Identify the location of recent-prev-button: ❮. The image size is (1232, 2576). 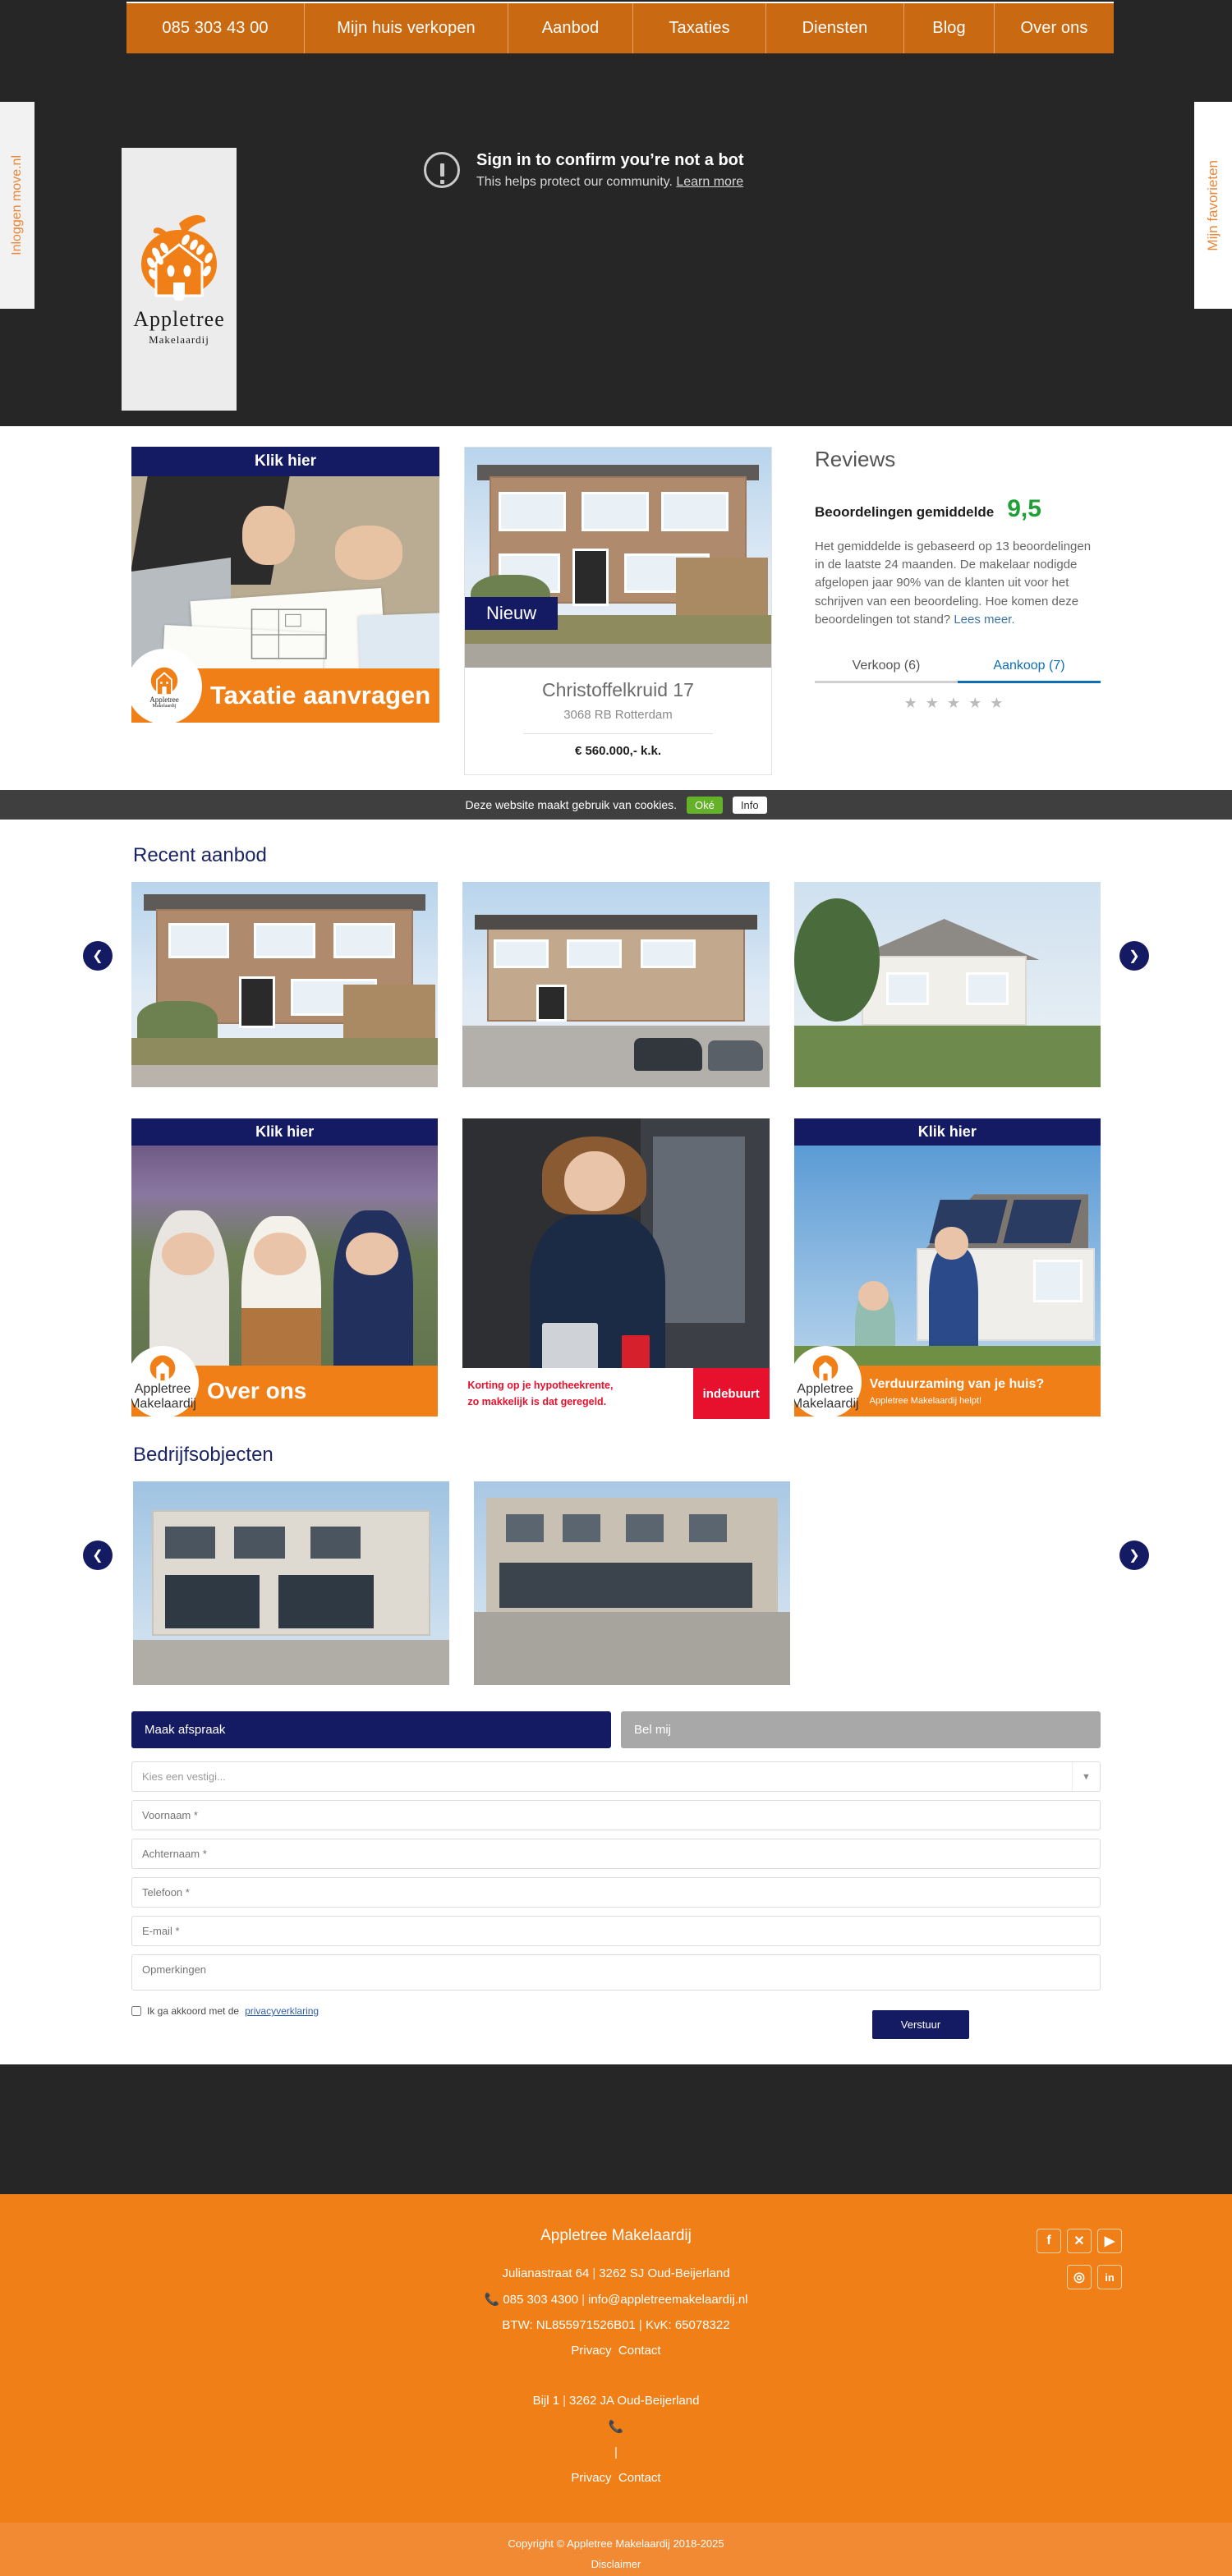
(98, 956).